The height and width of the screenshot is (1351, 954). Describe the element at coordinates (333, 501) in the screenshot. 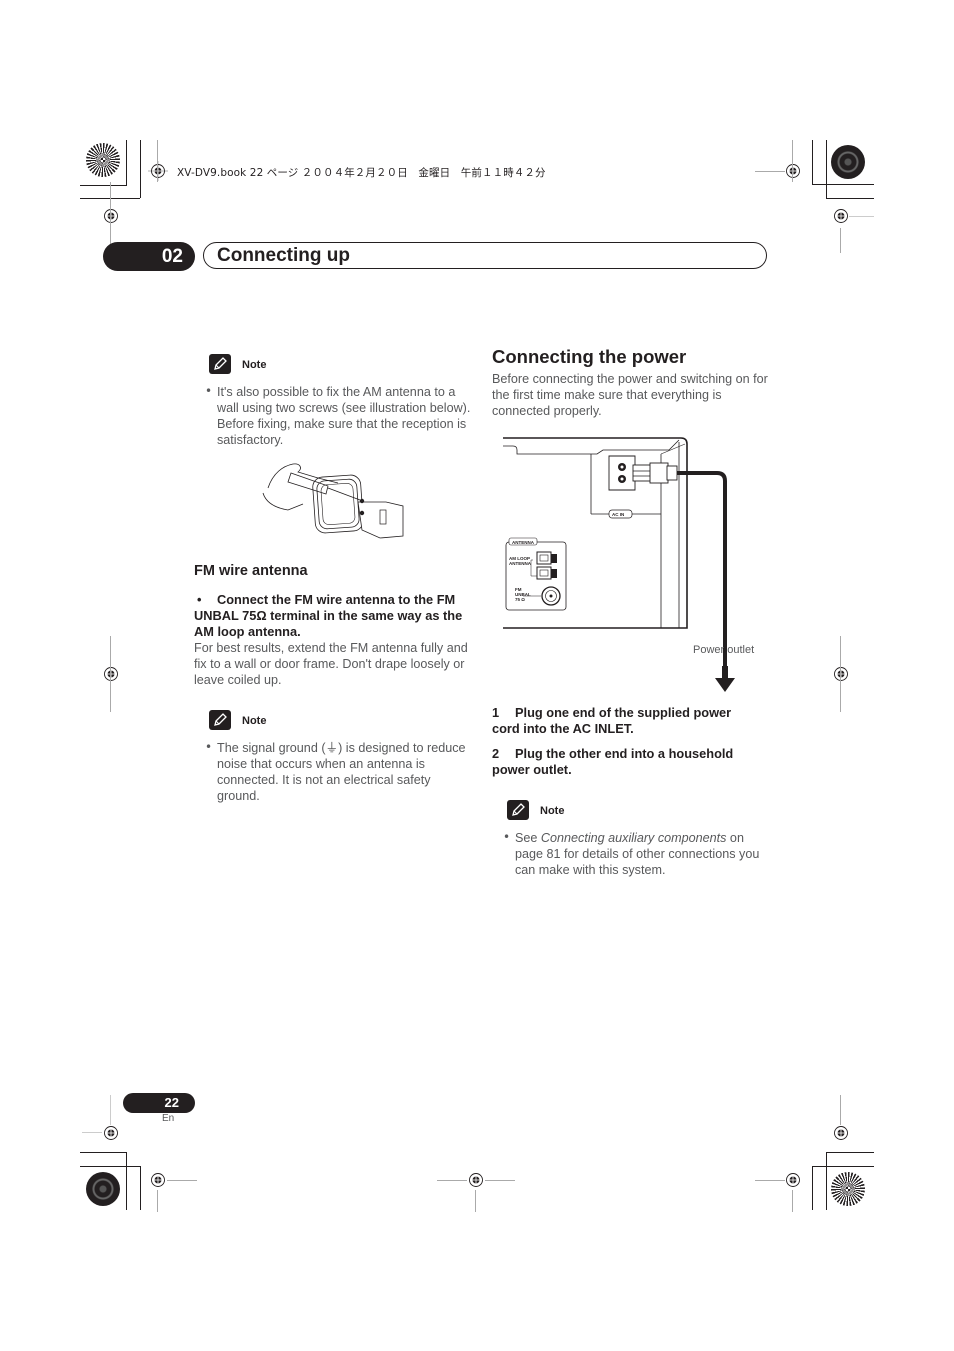

I see `am-antenna-mounting-illustration` at that location.